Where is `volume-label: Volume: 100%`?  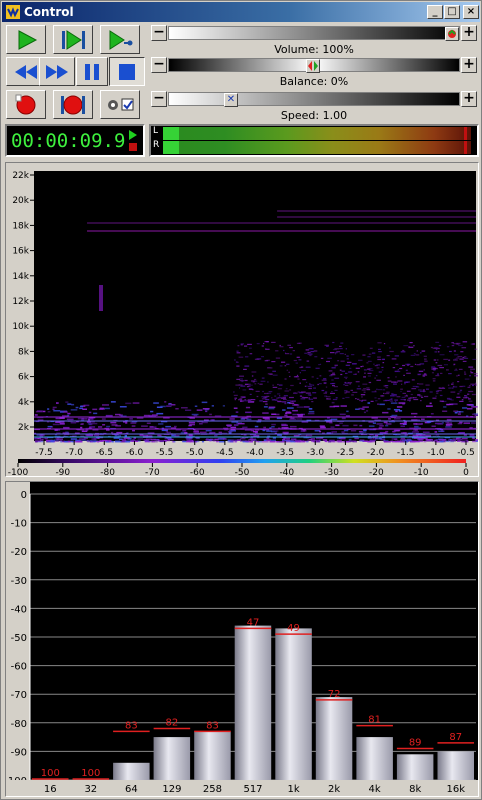 volume-label: Volume: 100% is located at coordinates (314, 49).